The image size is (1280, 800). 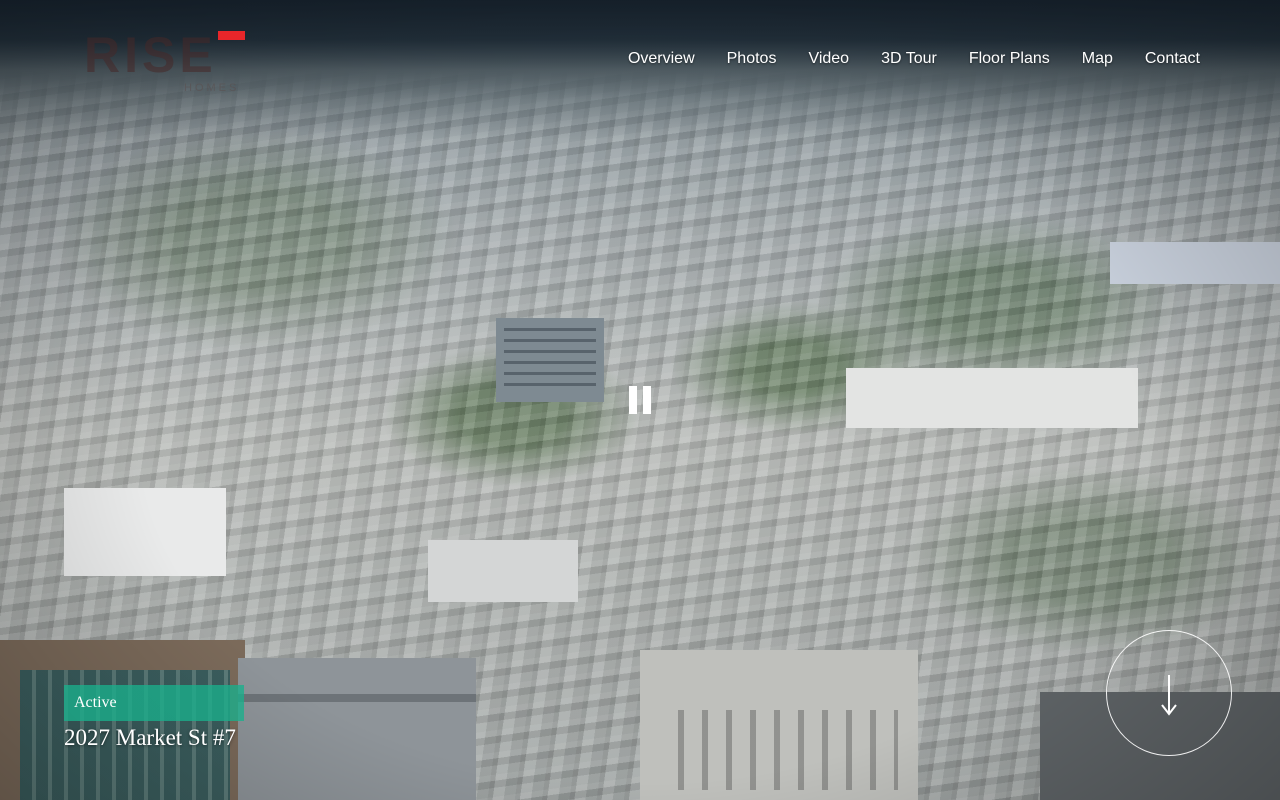 What do you see at coordinates (150, 737) in the screenshot?
I see `property-address: 2027 Market St #7` at bounding box center [150, 737].